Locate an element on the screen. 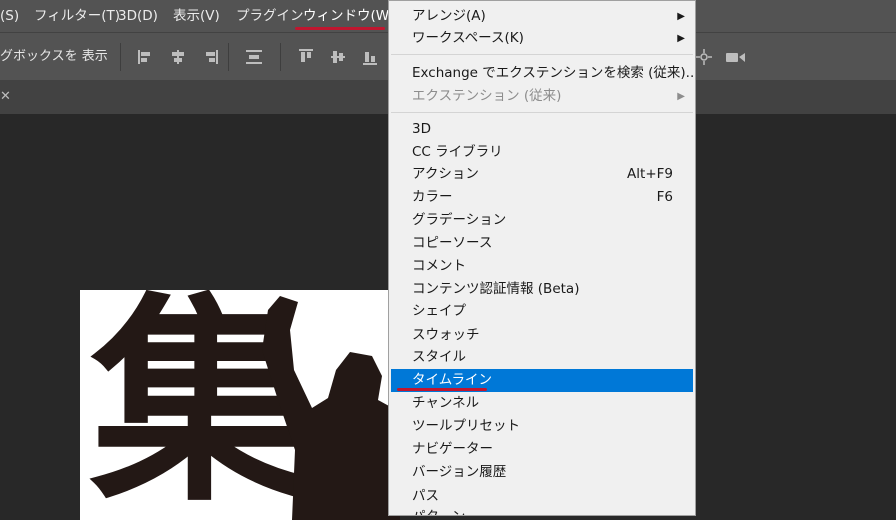  menu-filter: フィルター(T) is located at coordinates (77, 16).